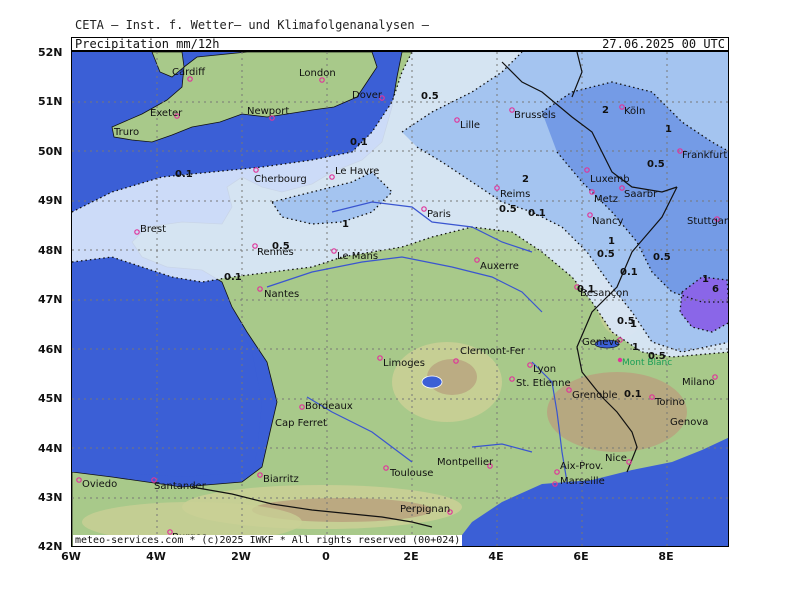 This screenshot has width=800, height=600. I want to click on city-biarritz: Biarritz, so click(278, 478).